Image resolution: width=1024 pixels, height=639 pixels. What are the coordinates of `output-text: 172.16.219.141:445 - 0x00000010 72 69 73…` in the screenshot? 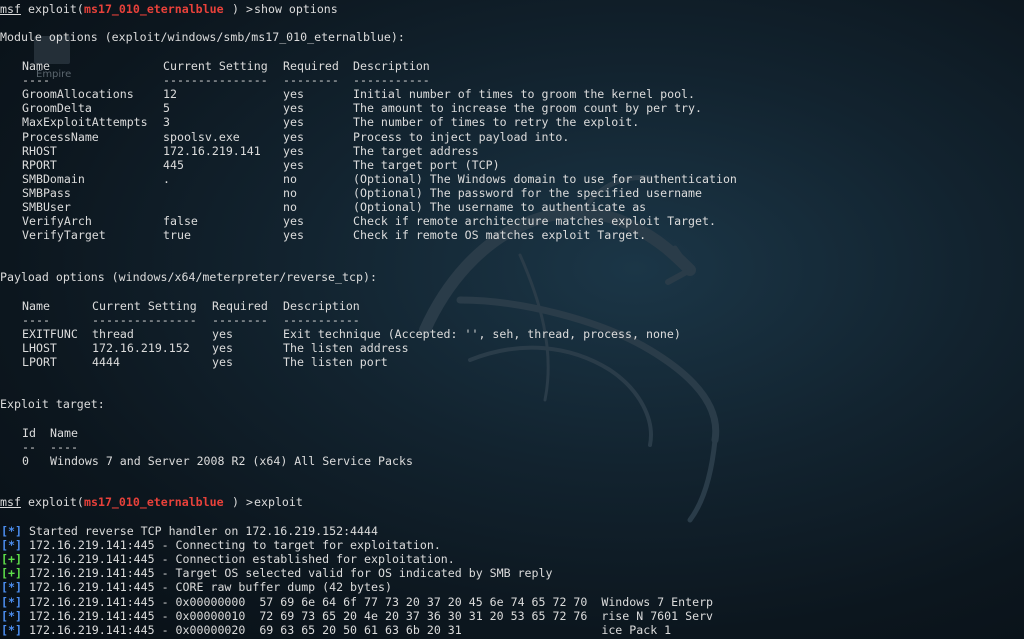 It's located at (368, 615).